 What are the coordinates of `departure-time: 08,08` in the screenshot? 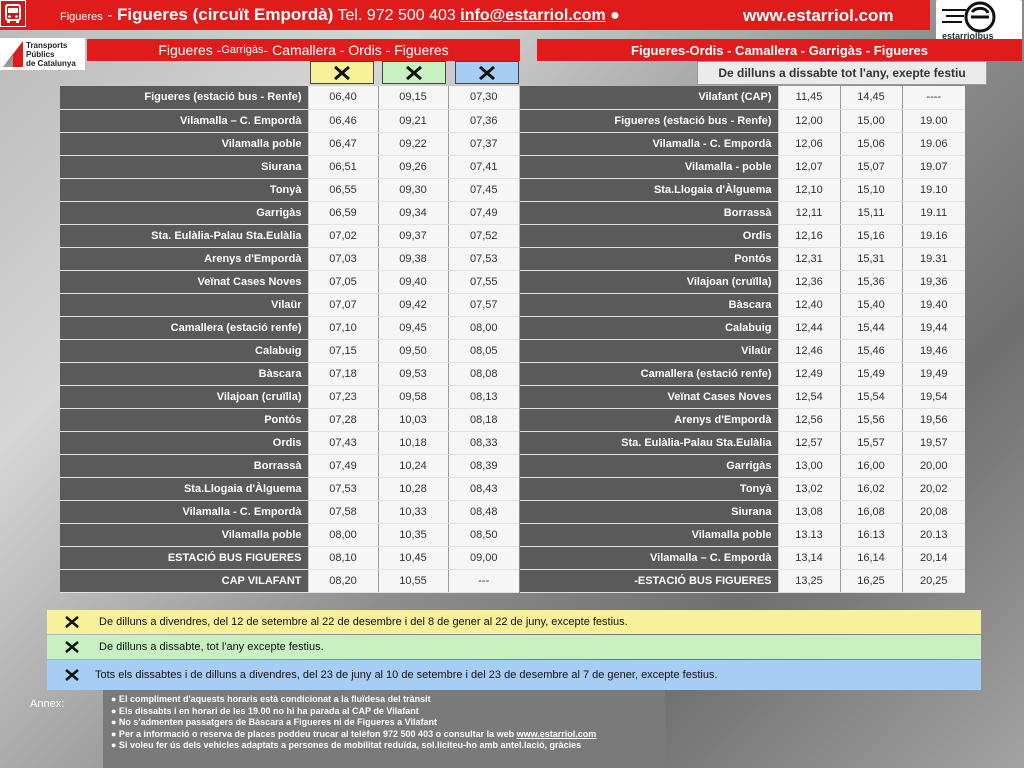 It's located at (483, 374).